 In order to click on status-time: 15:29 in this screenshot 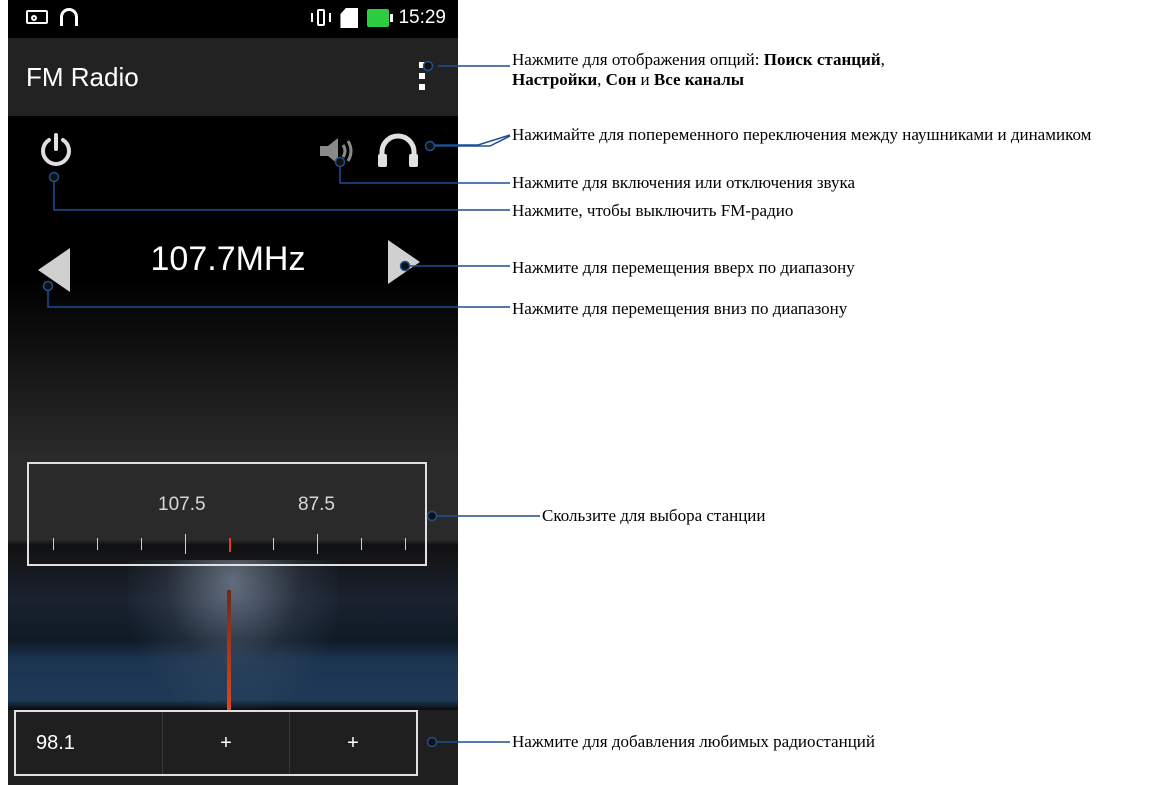, I will do `click(422, 17)`.